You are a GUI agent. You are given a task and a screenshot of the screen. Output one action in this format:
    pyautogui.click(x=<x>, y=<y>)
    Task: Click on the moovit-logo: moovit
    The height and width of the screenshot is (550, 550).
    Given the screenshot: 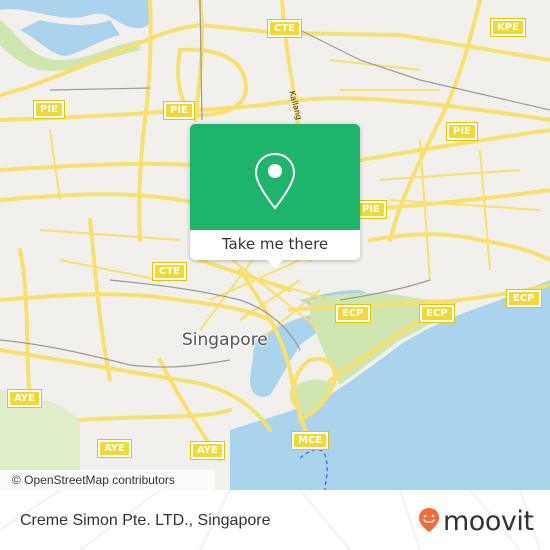 What is the action you would take?
    pyautogui.click(x=476, y=521)
    